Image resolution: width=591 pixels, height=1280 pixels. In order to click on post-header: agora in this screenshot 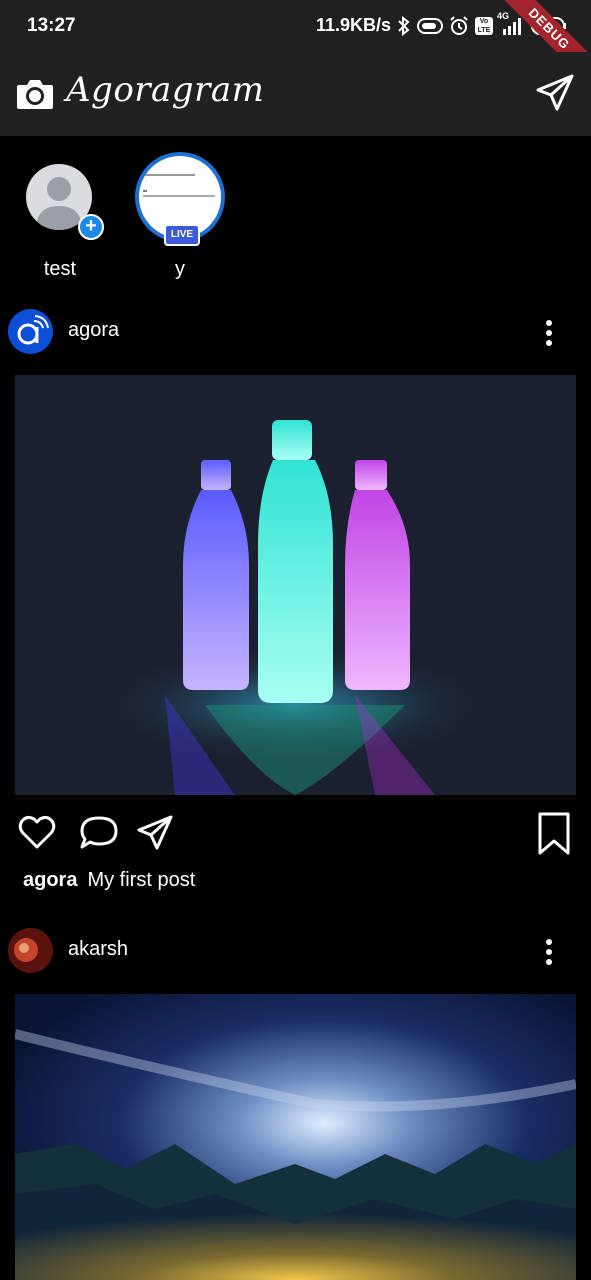, I will do `click(295, 331)`.